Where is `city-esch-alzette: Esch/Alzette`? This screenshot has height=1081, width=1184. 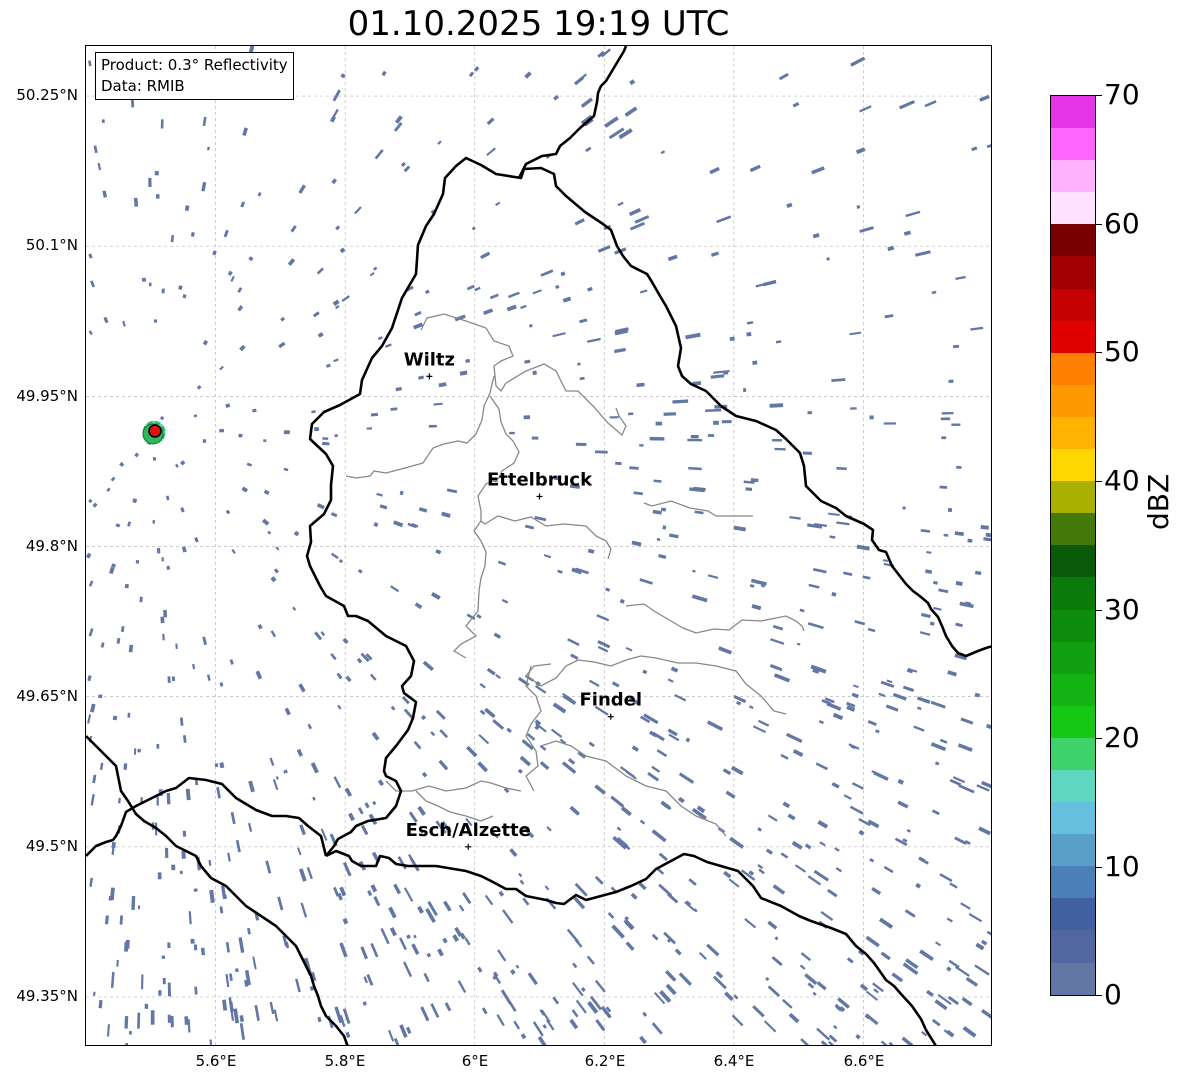
city-esch-alzette: Esch/Alzette is located at coordinates (468, 835).